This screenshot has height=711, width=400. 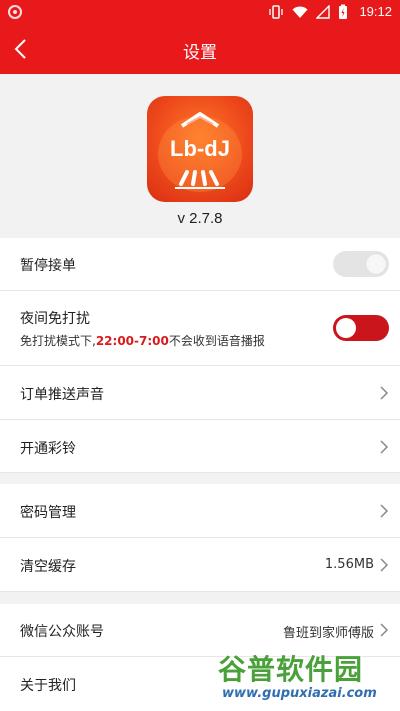 I want to click on notification-icon, so click(x=15, y=12).